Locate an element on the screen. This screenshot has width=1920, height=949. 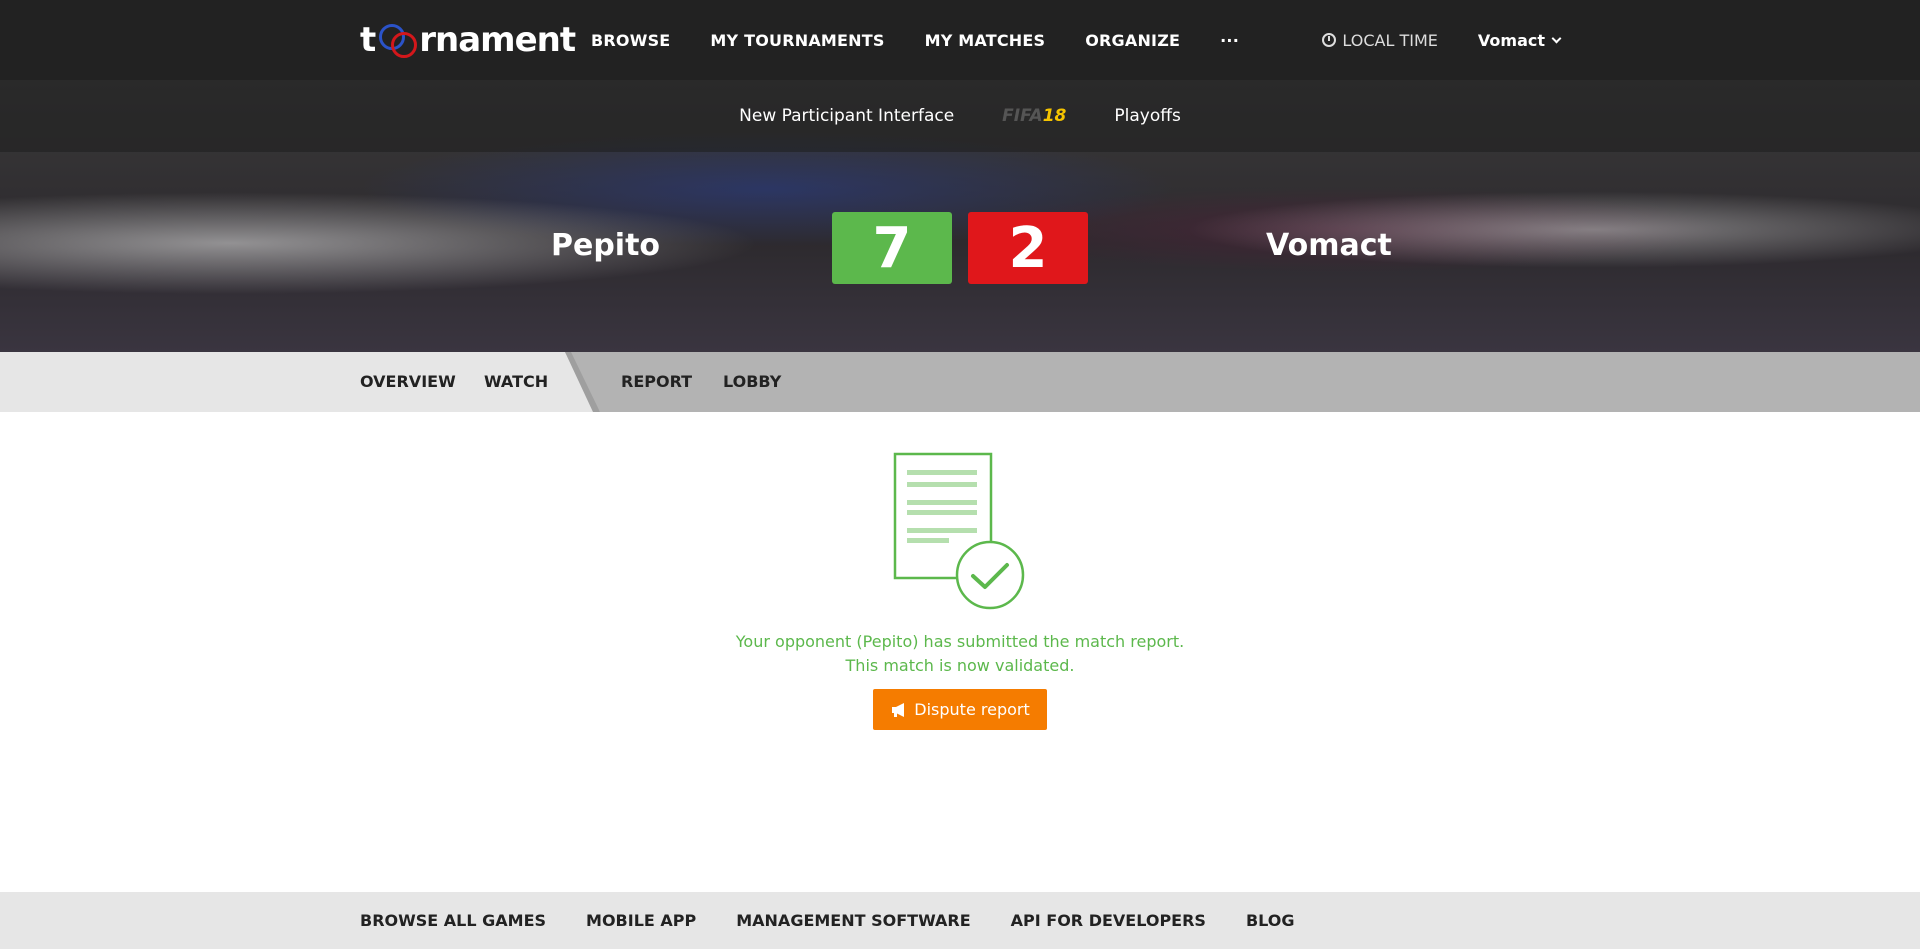
nav-organize: ORGANIZE is located at coordinates (1132, 40).